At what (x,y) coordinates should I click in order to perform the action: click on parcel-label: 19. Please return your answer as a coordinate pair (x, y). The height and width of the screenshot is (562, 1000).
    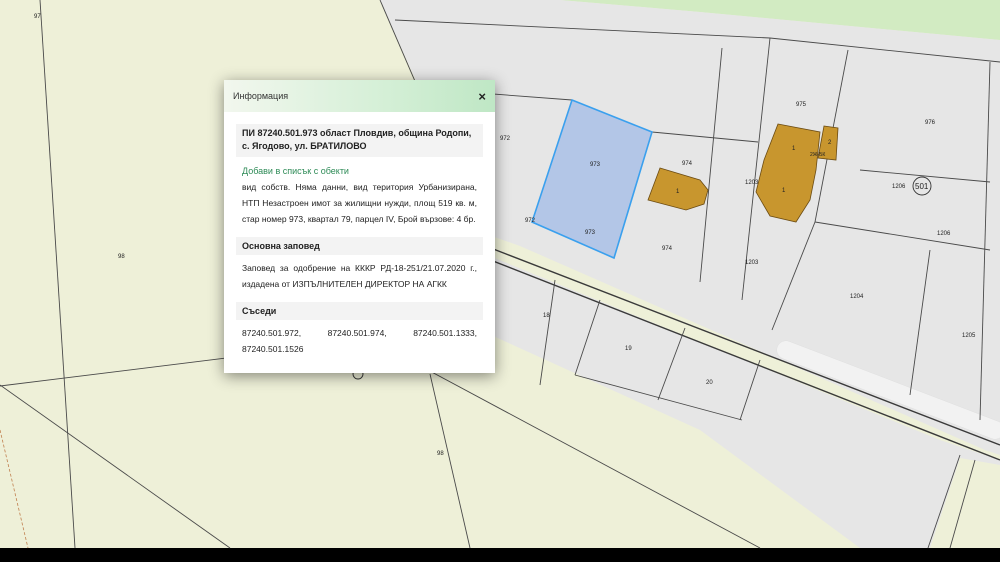
    Looking at the image, I should click on (628, 349).